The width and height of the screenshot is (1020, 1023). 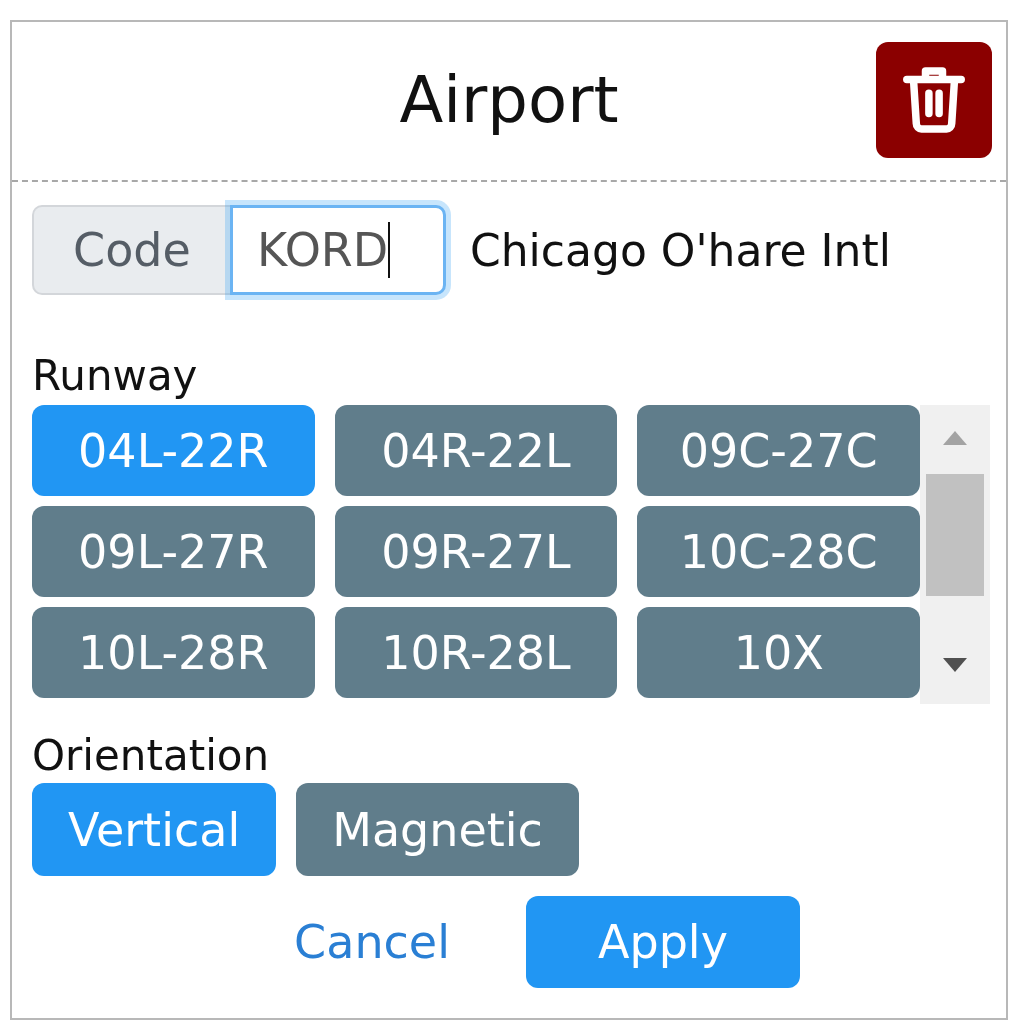 What do you see at coordinates (173, 652) in the screenshot?
I see `runway-option: 10L-28R` at bounding box center [173, 652].